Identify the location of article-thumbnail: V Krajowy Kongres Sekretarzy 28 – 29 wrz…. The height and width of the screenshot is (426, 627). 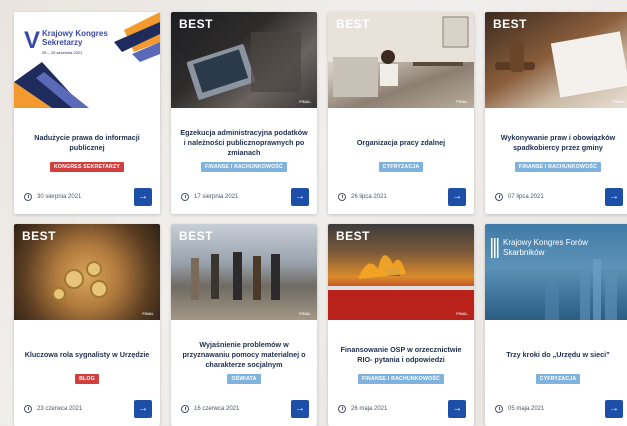
(87, 60).